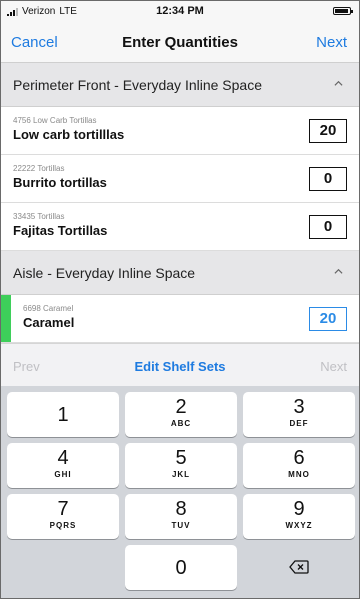  Describe the element at coordinates (328, 131) in the screenshot. I see `quantity-field: 20` at that location.